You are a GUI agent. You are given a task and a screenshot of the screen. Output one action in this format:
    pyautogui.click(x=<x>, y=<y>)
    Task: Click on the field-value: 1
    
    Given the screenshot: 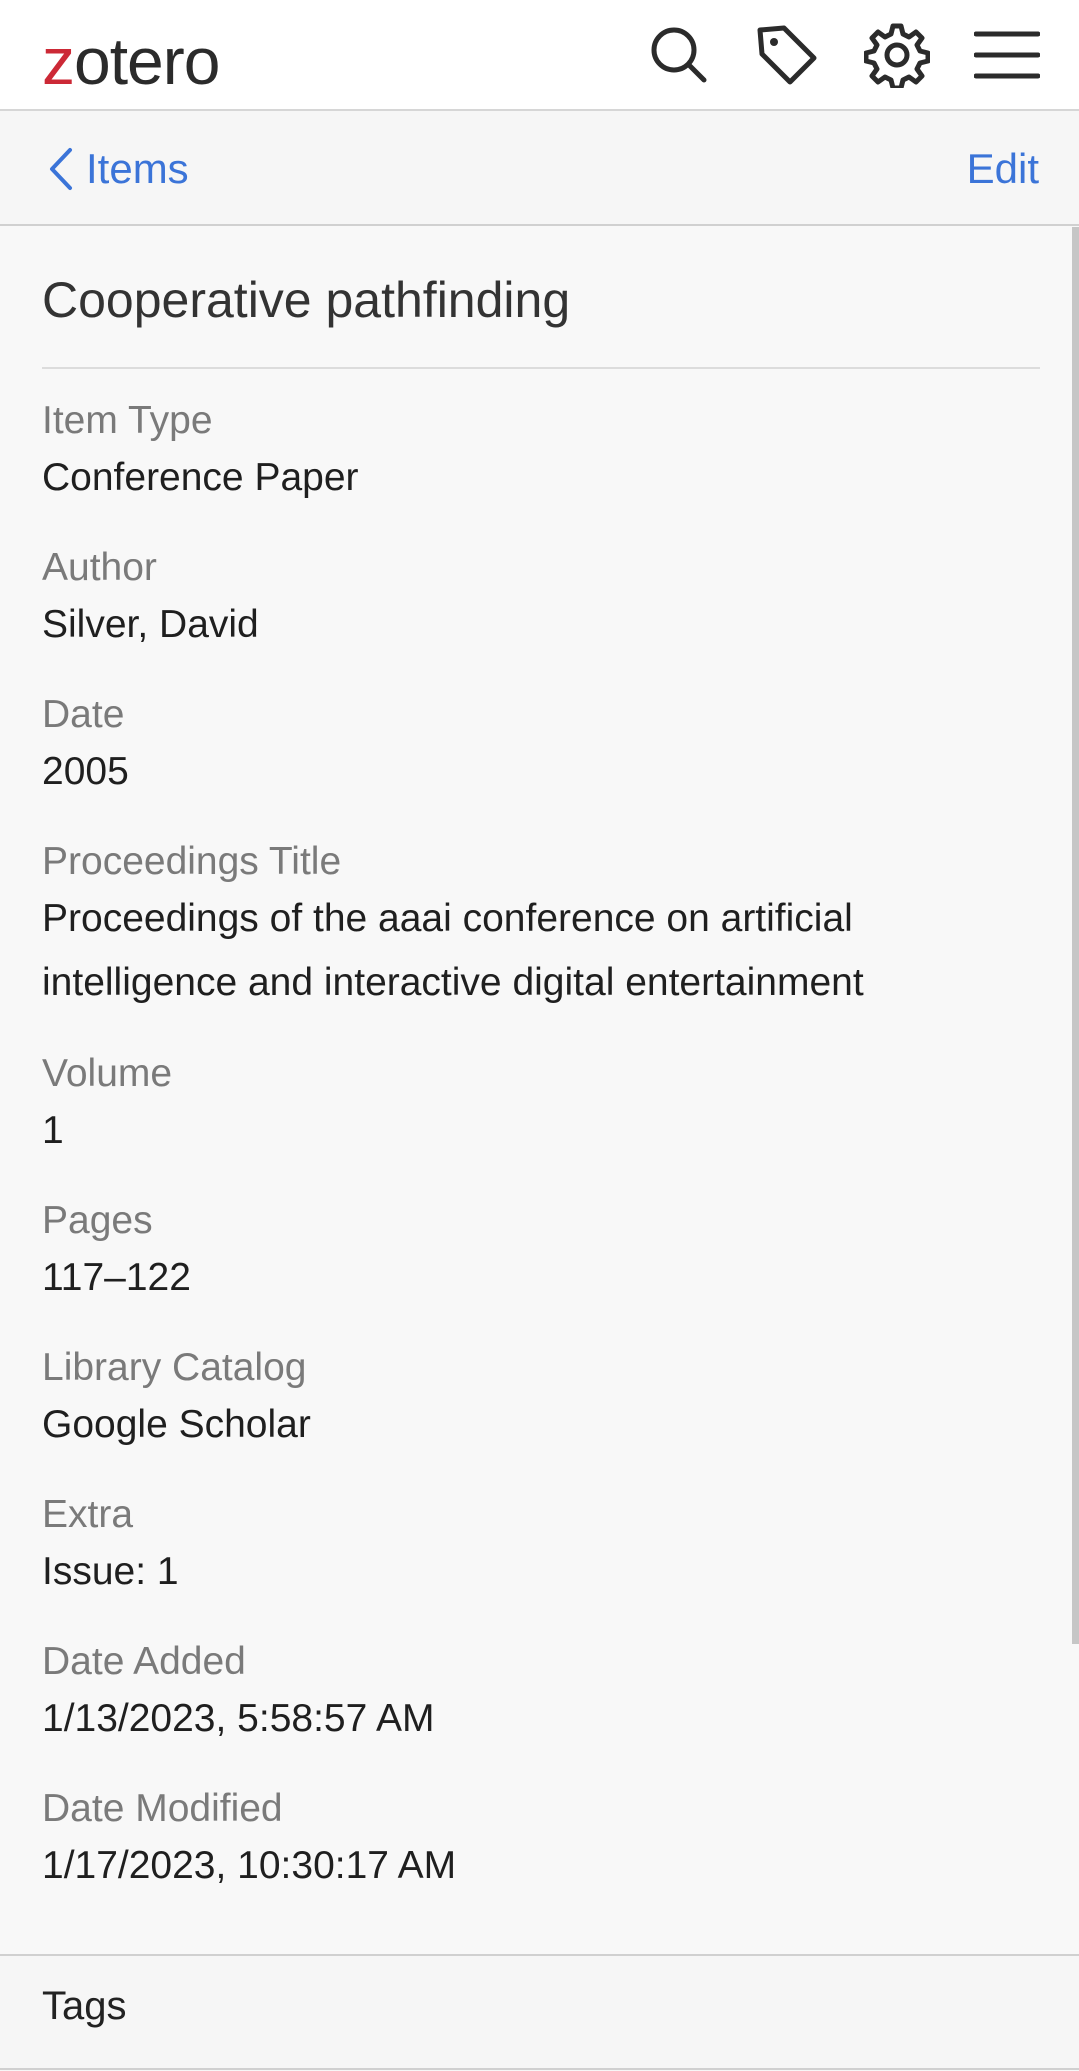 What is the action you would take?
    pyautogui.click(x=542, y=1131)
    